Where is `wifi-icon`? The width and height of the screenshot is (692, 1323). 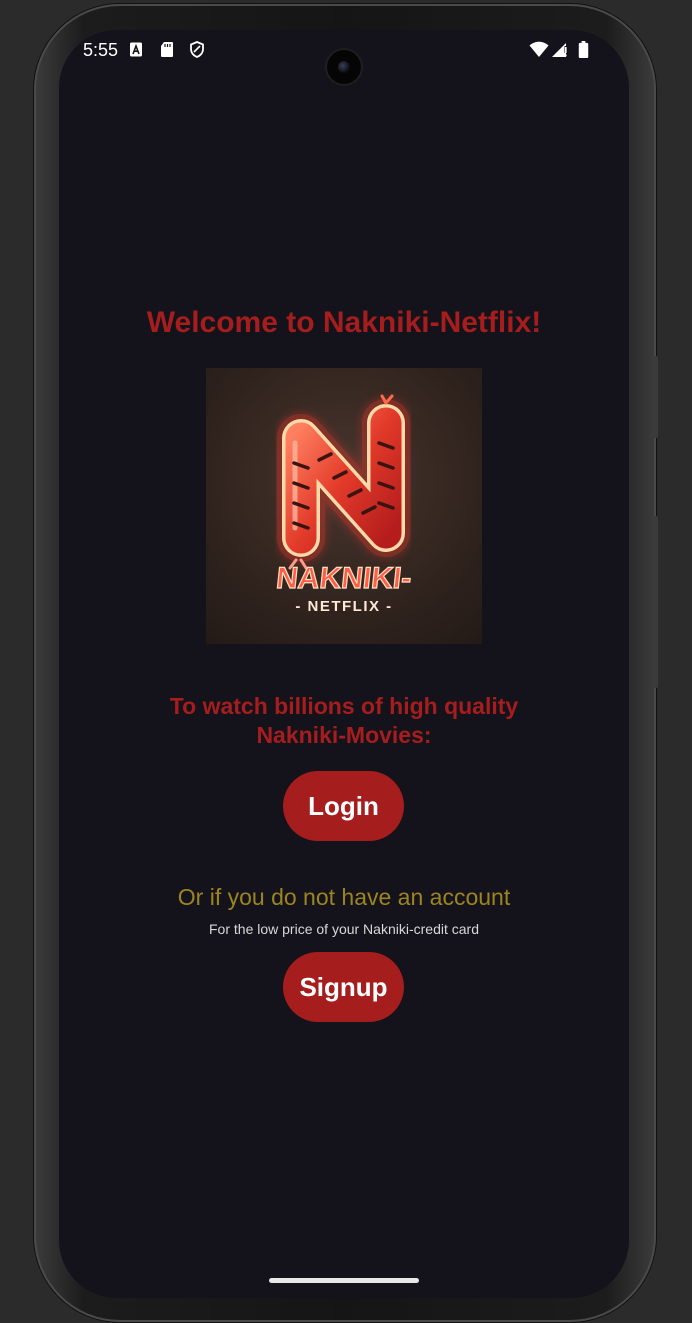 wifi-icon is located at coordinates (539, 49).